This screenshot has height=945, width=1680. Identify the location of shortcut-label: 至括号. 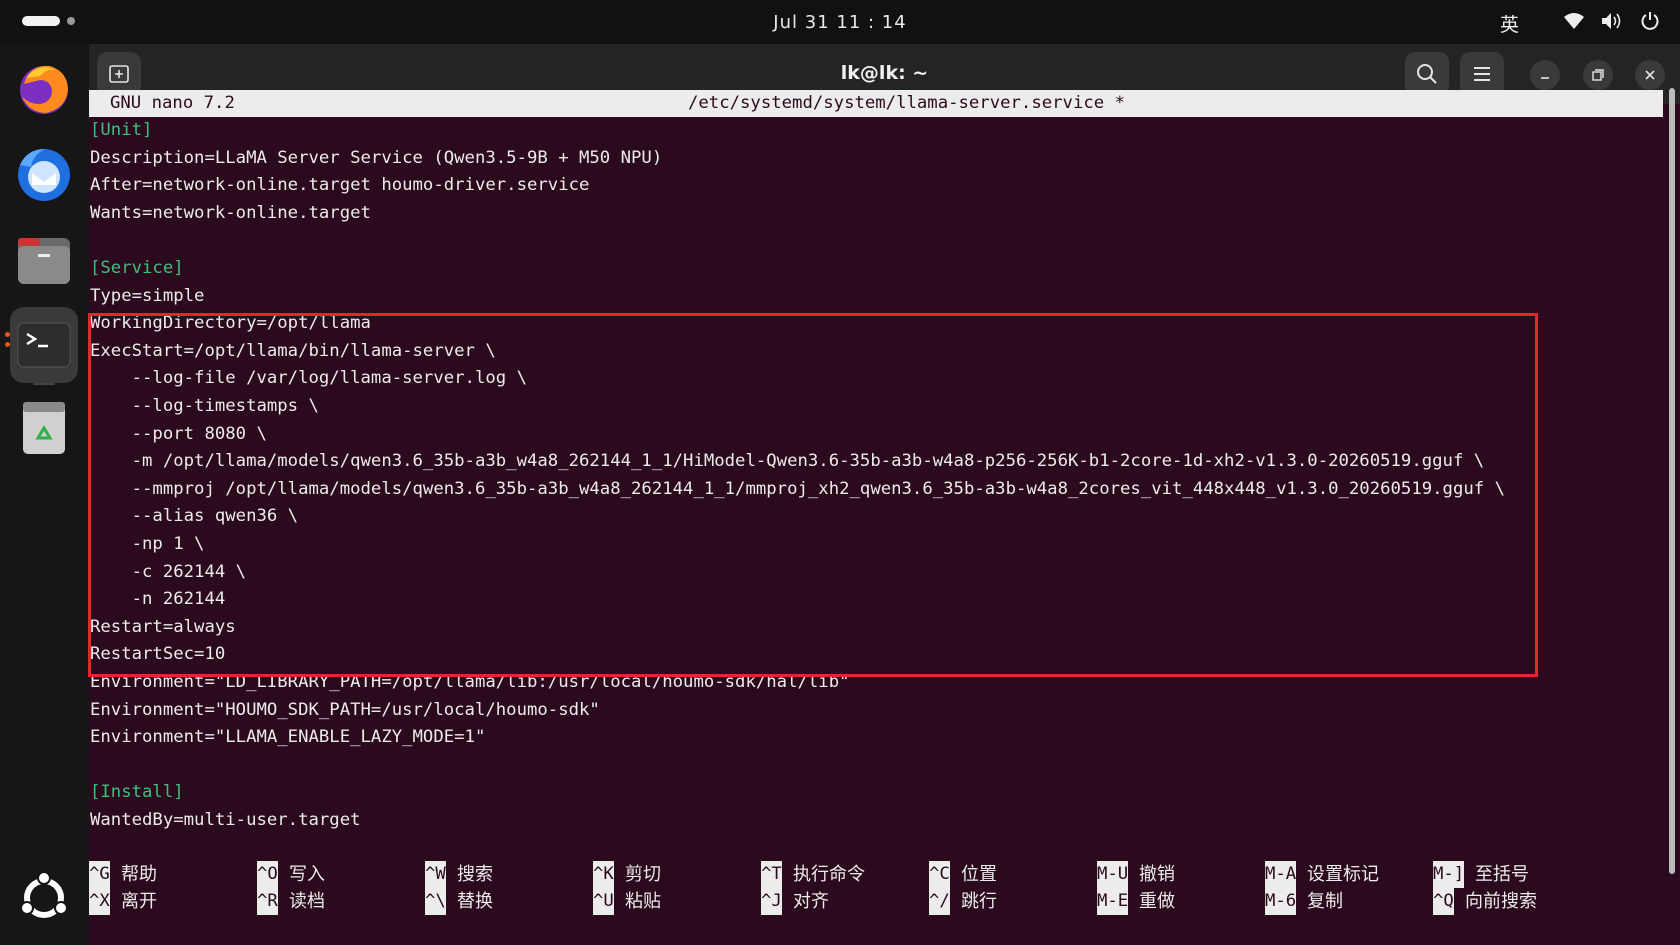
(1502, 874).